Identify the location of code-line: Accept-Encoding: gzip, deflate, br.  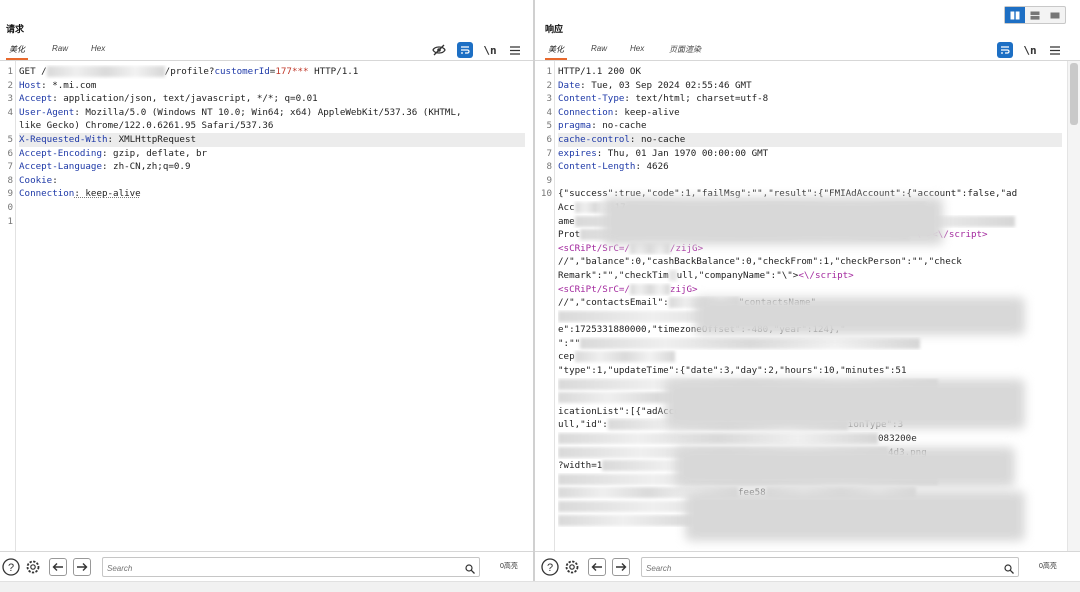
(272, 154).